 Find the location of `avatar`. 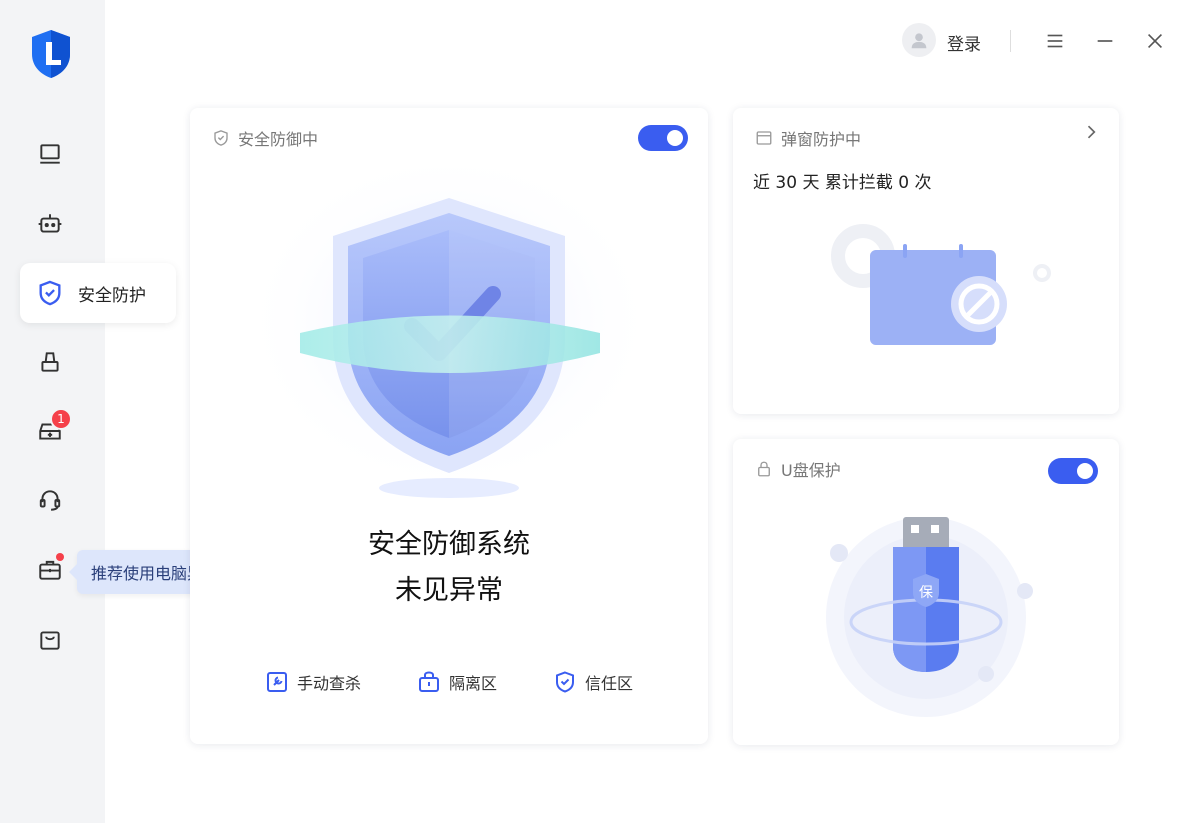

avatar is located at coordinates (919, 40).